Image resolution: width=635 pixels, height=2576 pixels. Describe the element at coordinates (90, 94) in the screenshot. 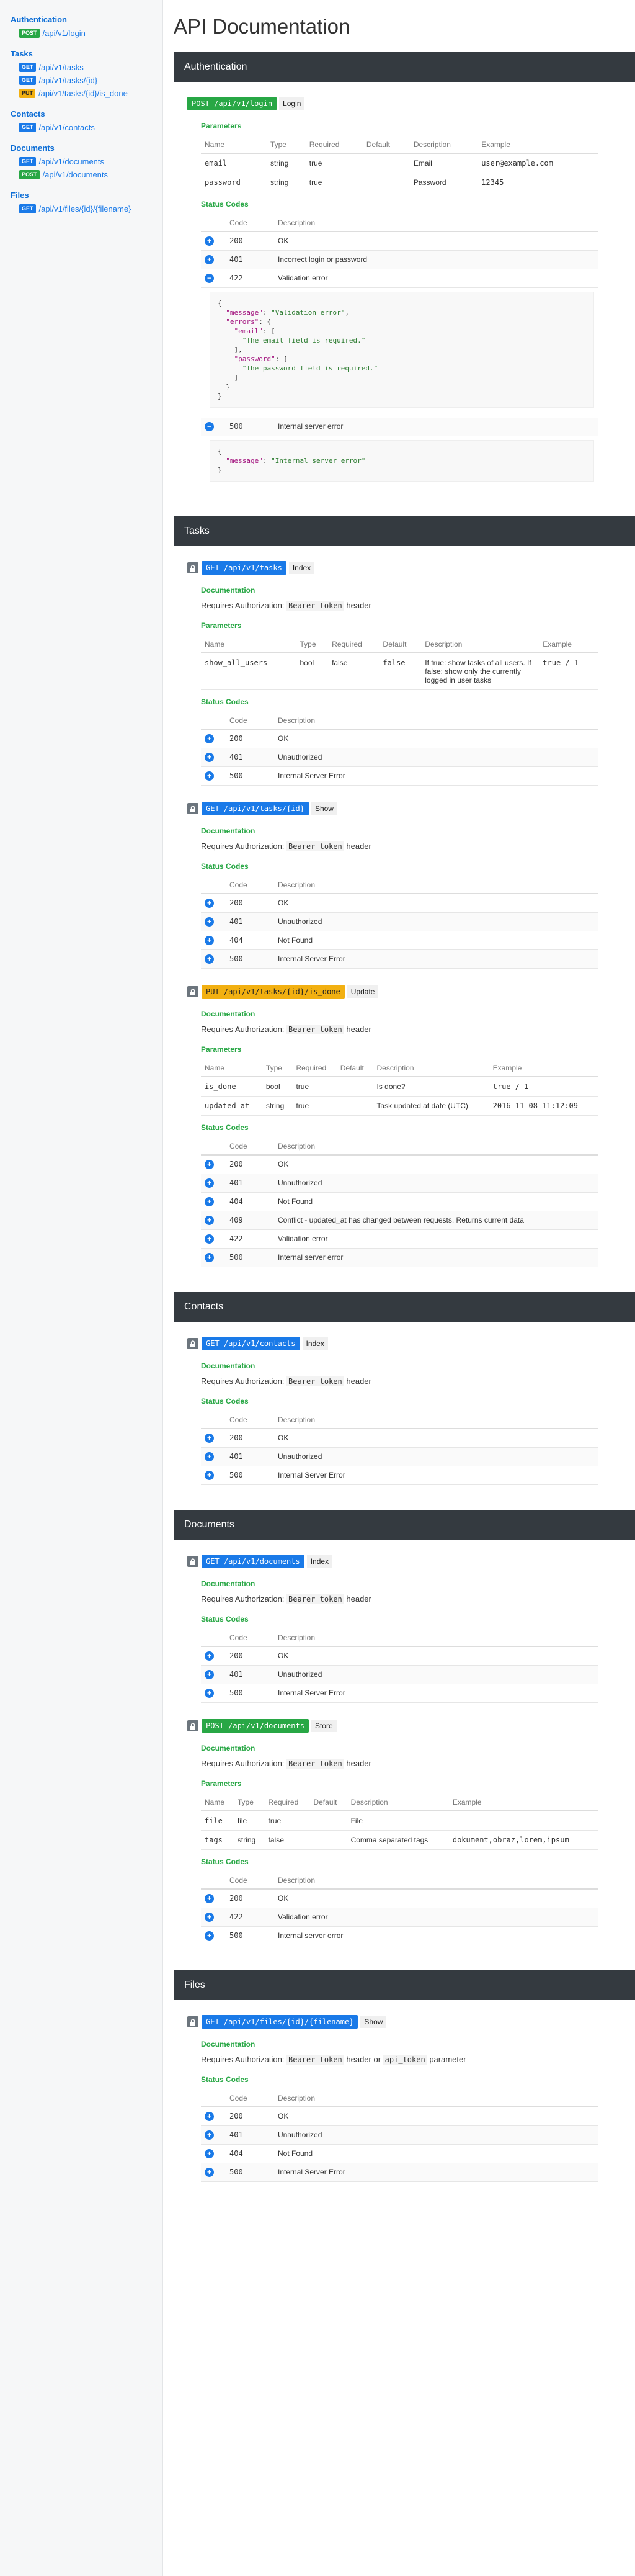

I see `sidebar-link: PUT/api/v1/tasks/{id}/is_done` at that location.